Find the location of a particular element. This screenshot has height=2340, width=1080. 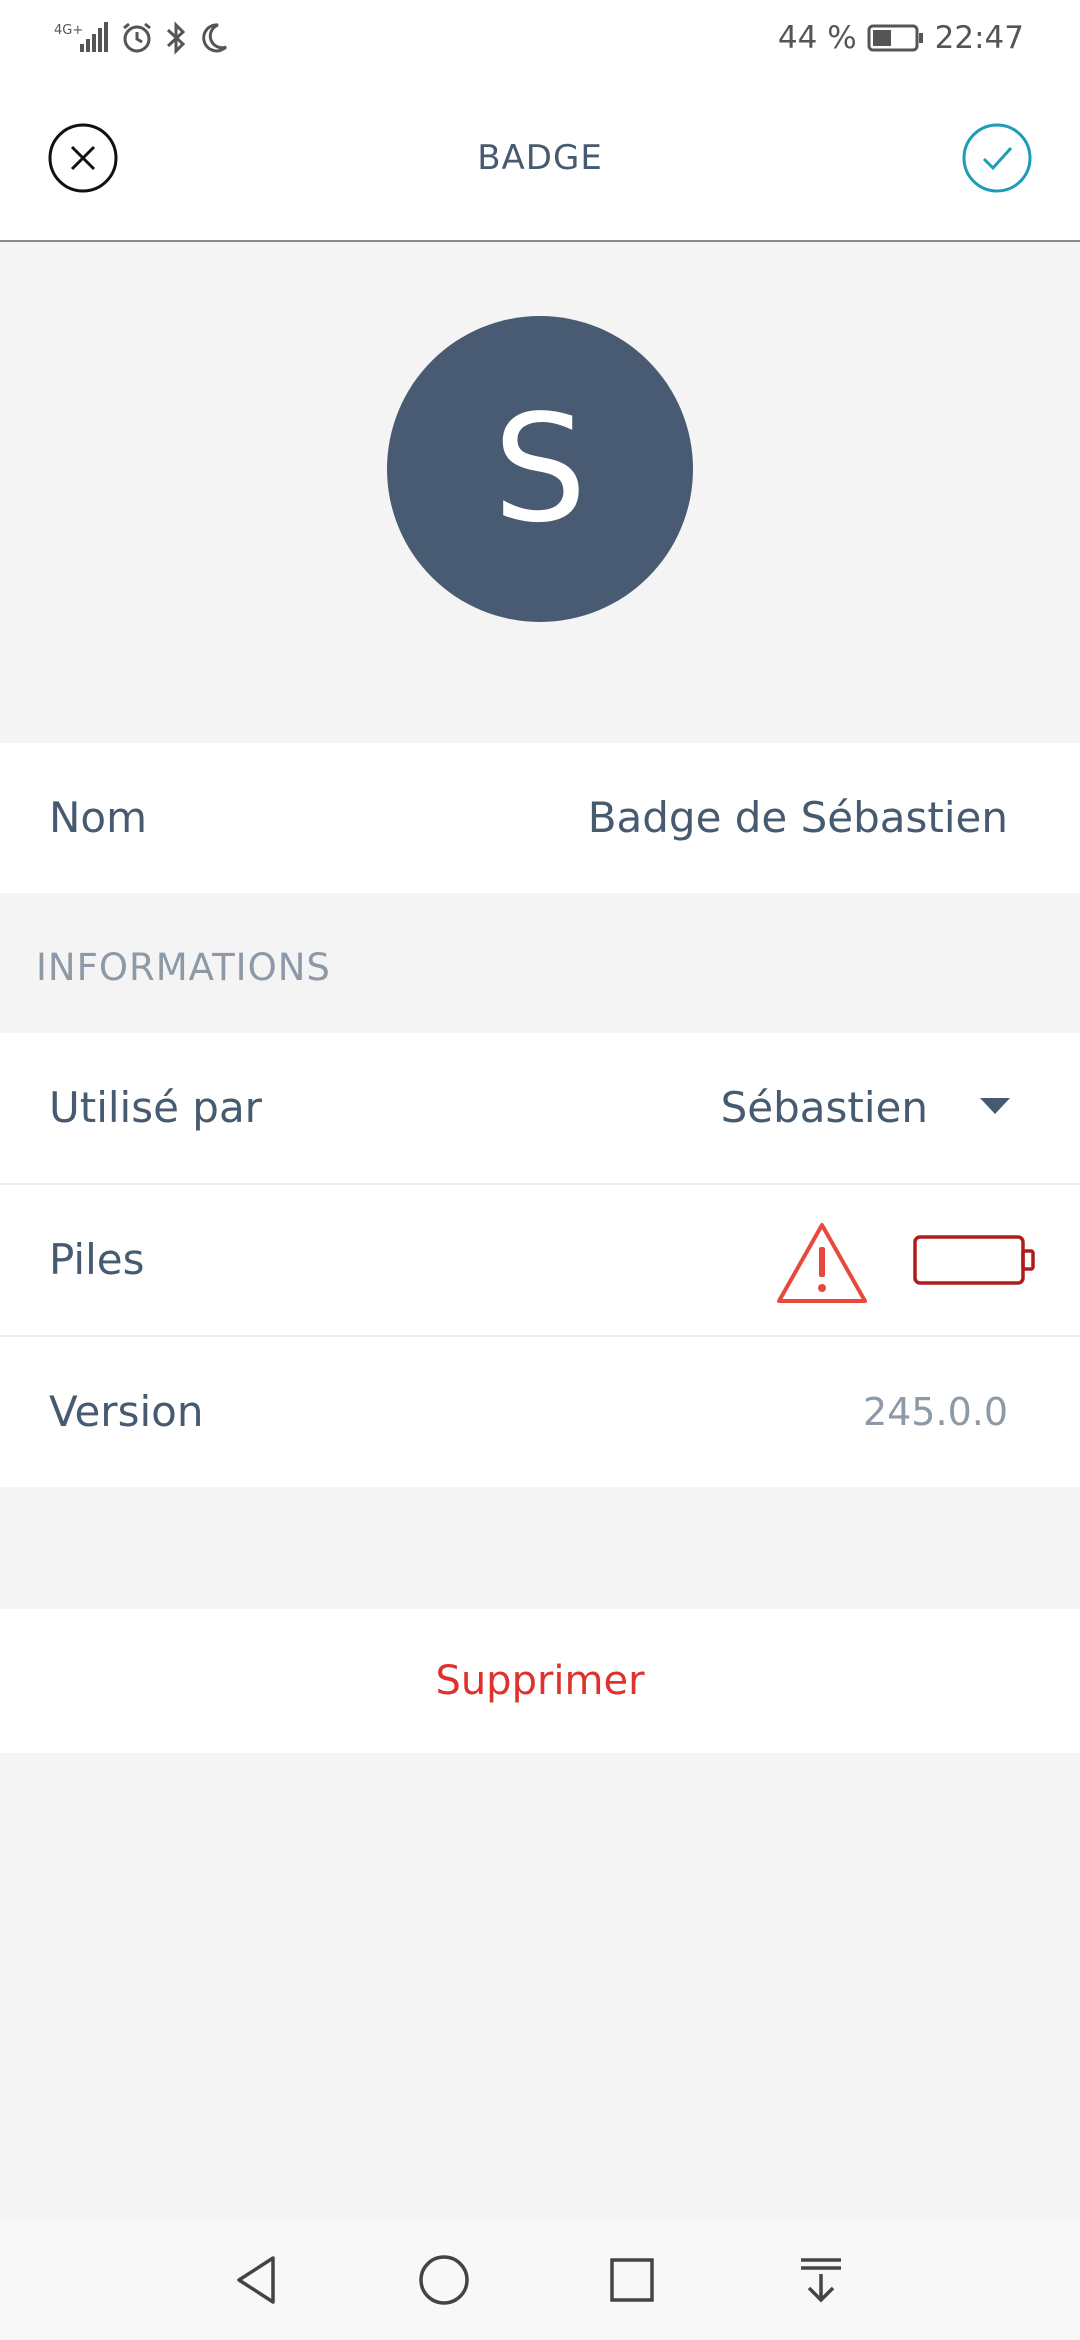

battery-icon is located at coordinates (895, 38).